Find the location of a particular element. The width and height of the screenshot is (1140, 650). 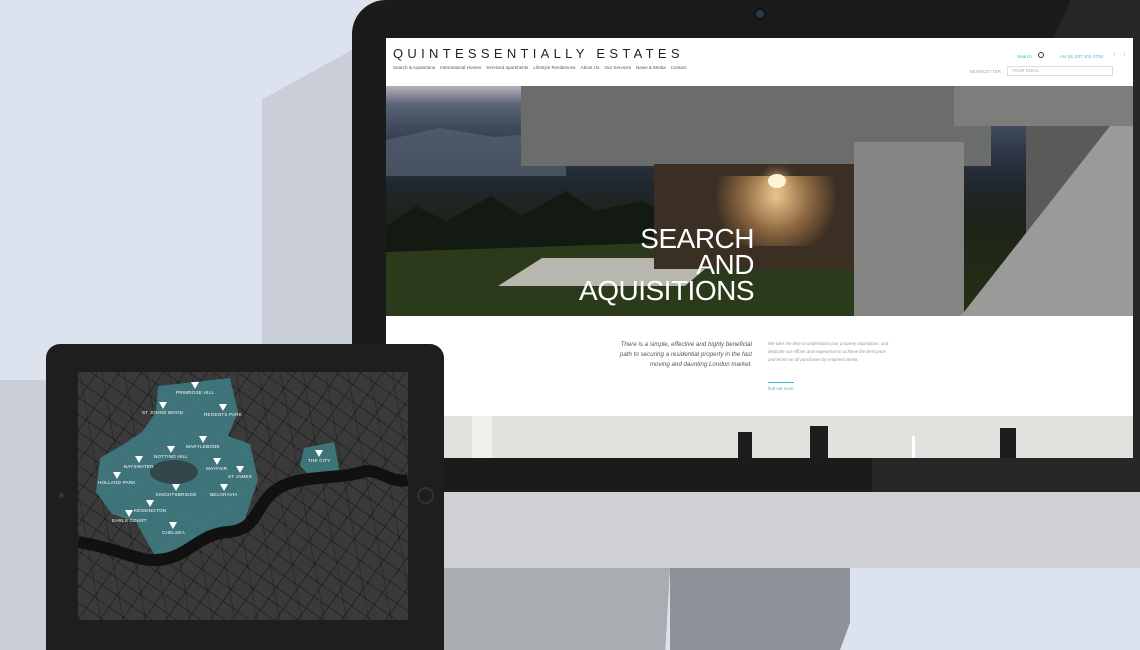

map-marker-earls-court: EARLS COURT is located at coordinates (129, 516).